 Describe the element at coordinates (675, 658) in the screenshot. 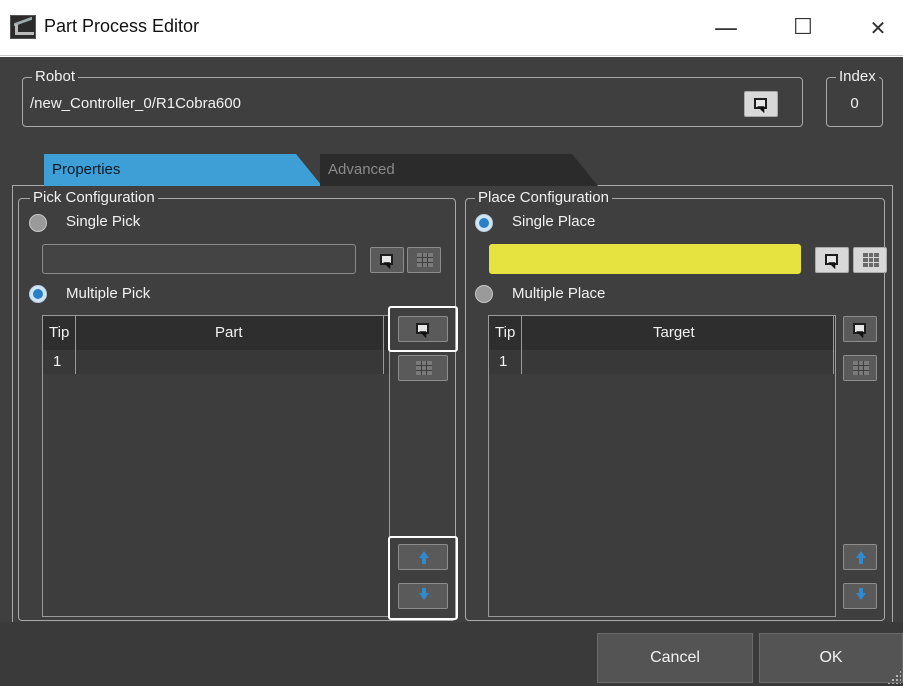

I see `cancel-button: Cancel` at that location.